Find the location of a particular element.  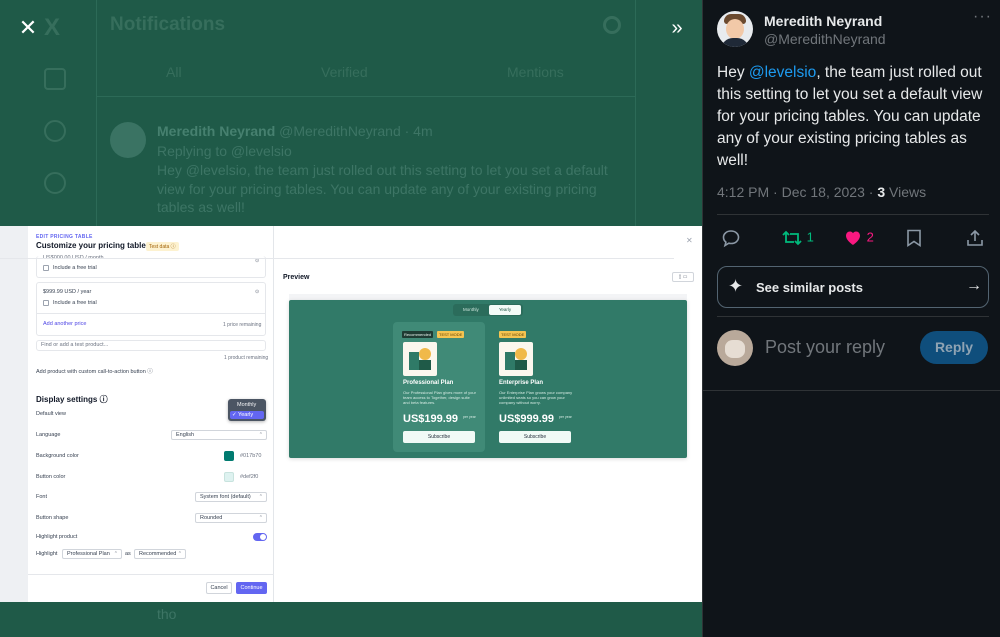

bg-color-input: #017b70 is located at coordinates (242, 456).